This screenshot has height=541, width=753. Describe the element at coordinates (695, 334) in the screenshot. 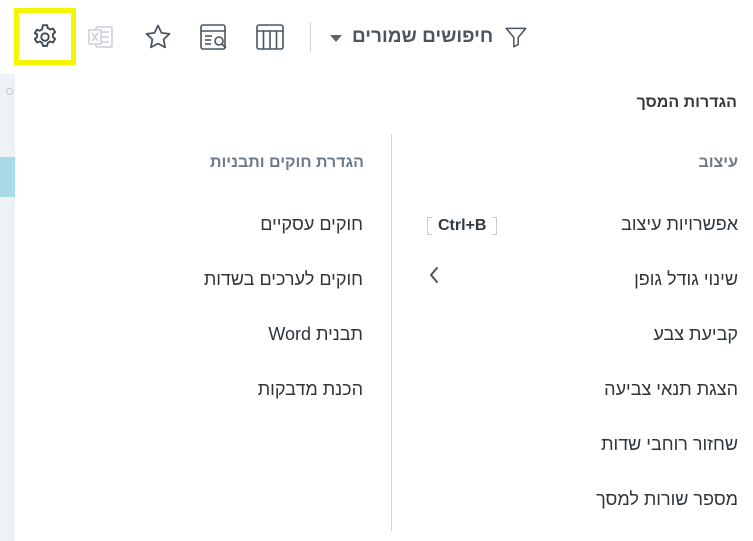

I see `menu-item-set-color: קביעת צבע` at that location.